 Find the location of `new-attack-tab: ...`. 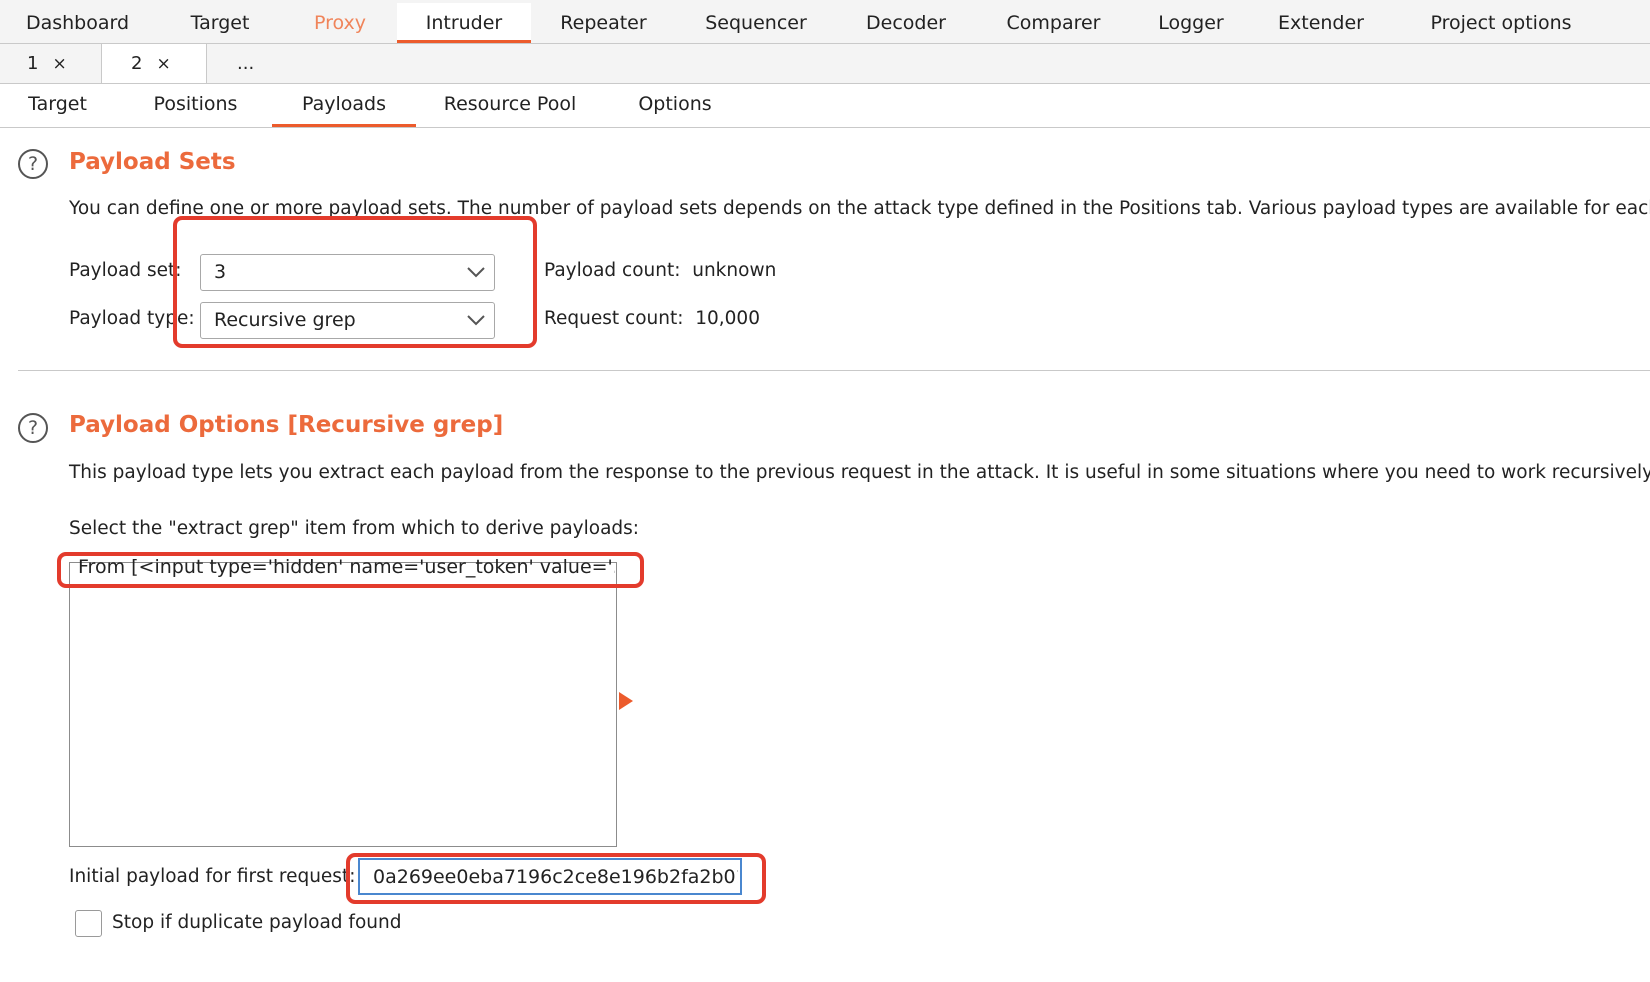

new-attack-tab: ... is located at coordinates (247, 63).